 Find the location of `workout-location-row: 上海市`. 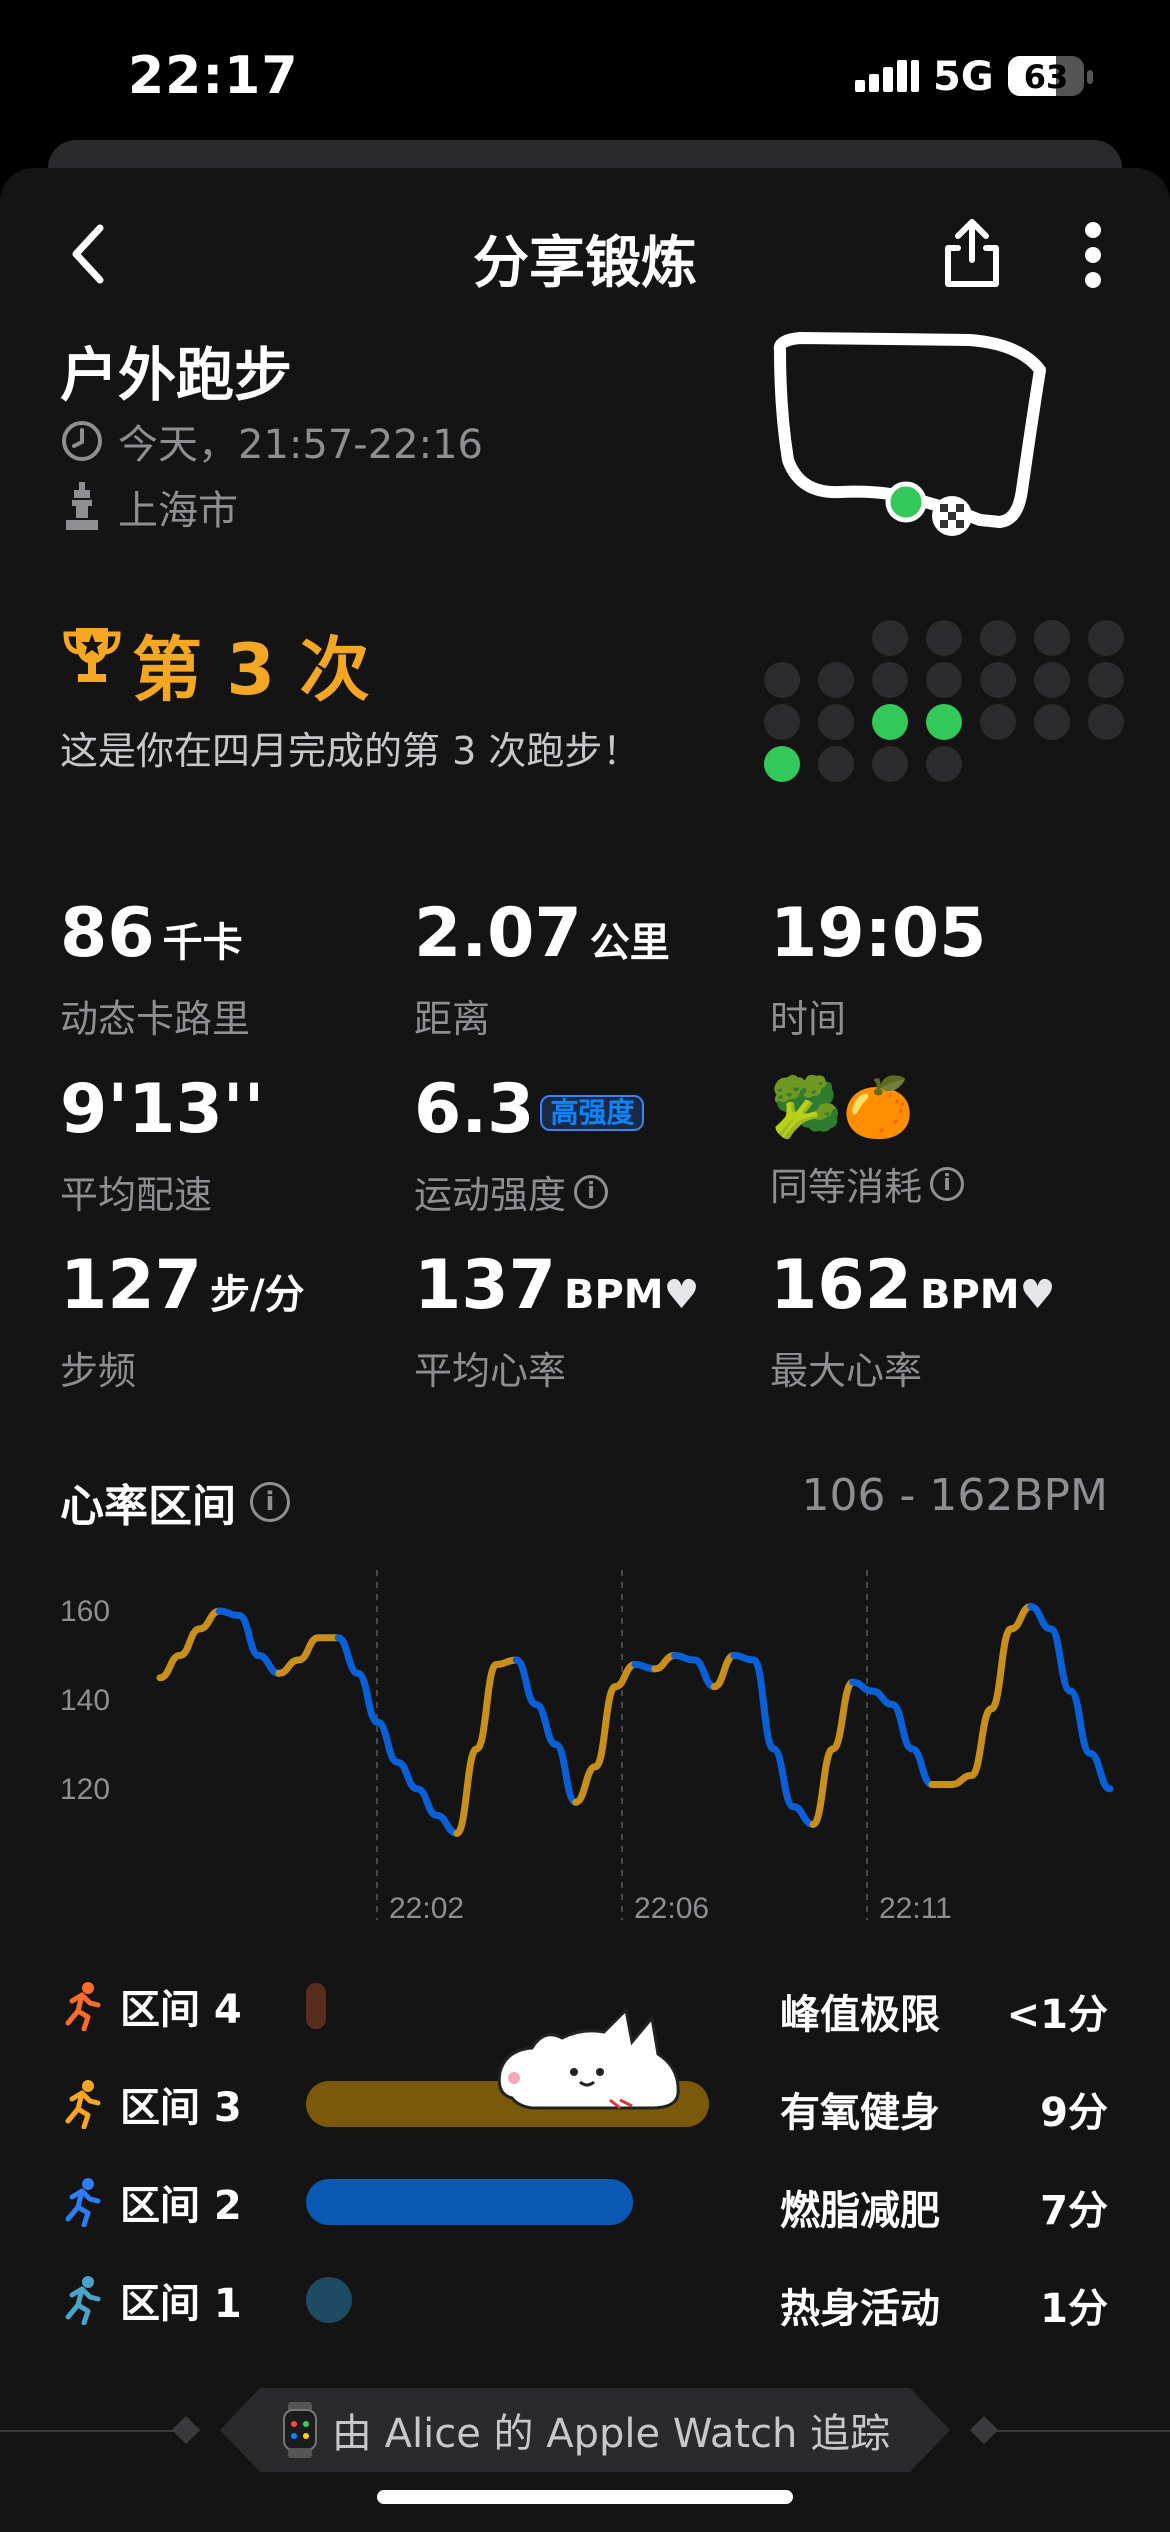

workout-location-row: 上海市 is located at coordinates (149, 507).